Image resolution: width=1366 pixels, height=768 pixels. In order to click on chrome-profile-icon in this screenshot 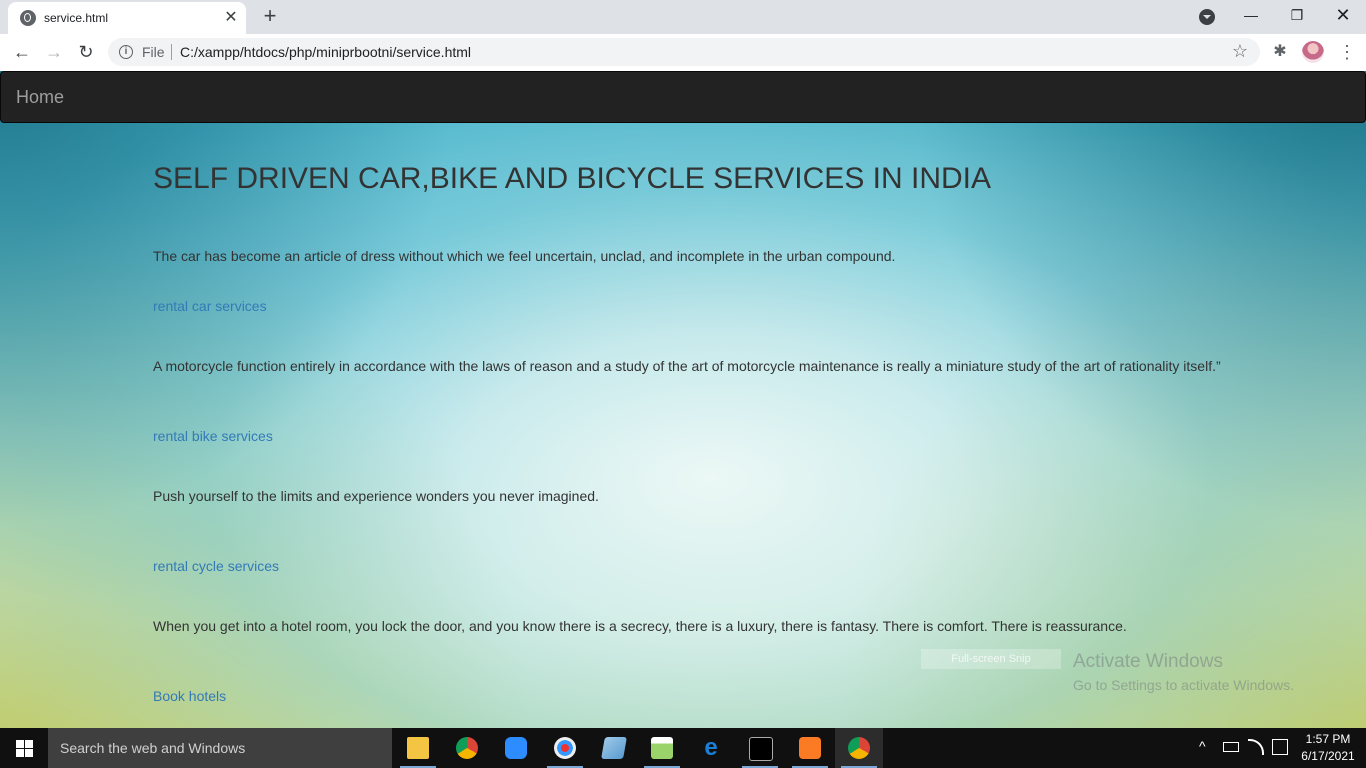, I will do `click(859, 748)`.